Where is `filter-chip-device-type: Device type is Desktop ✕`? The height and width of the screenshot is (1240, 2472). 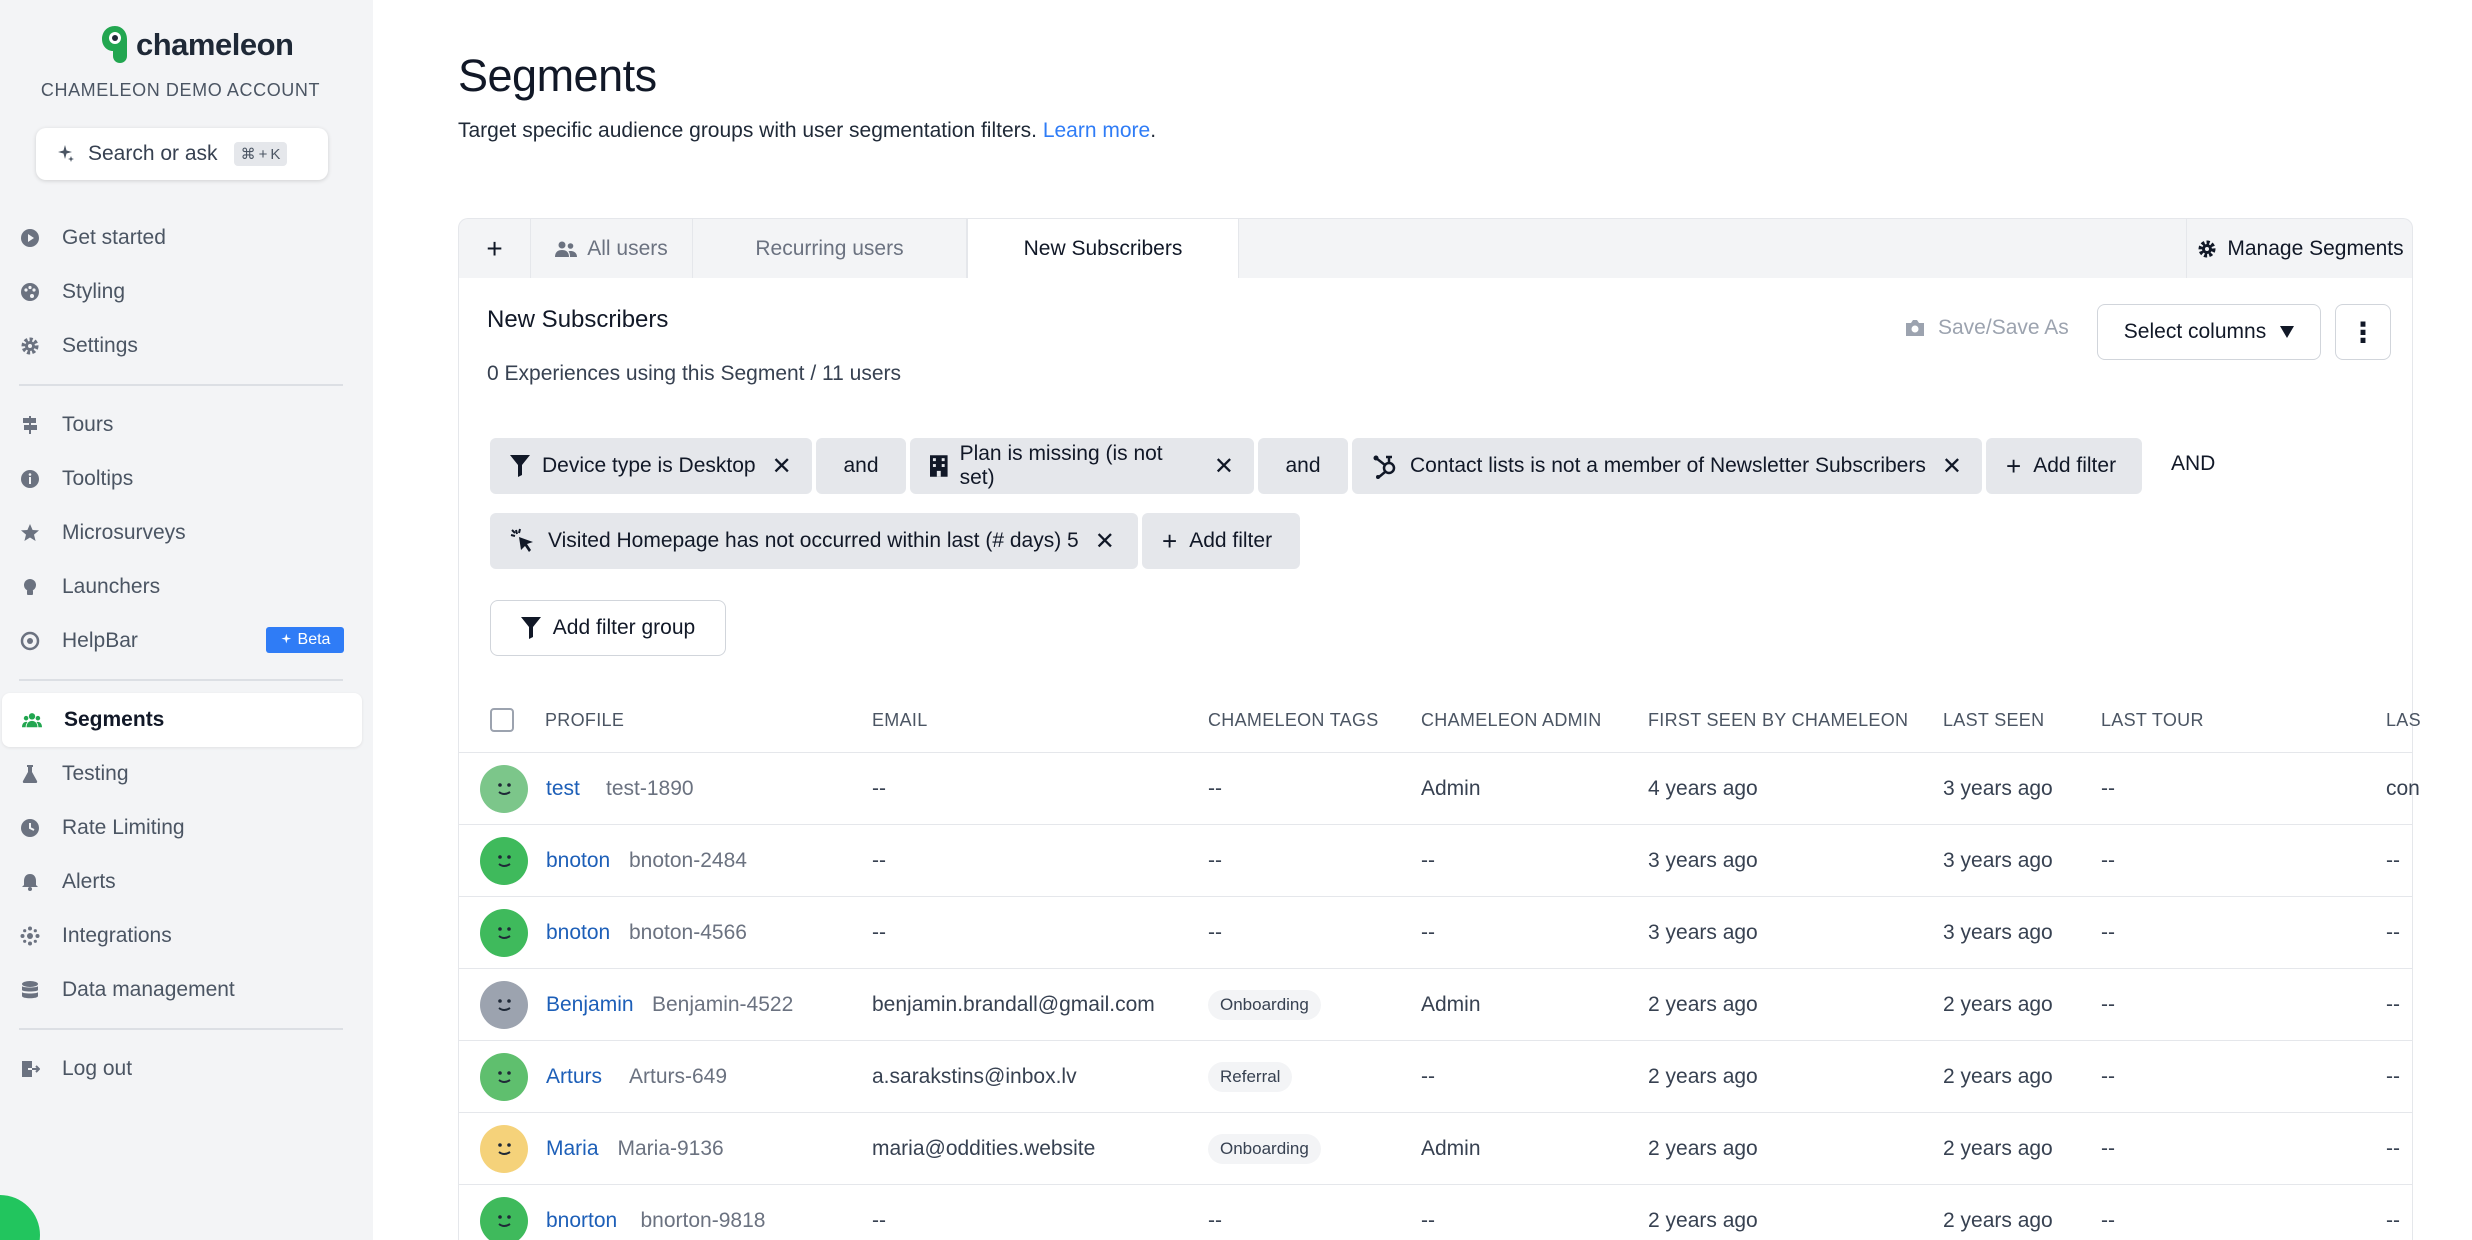
filter-chip-device-type: Device type is Desktop ✕ is located at coordinates (651, 466).